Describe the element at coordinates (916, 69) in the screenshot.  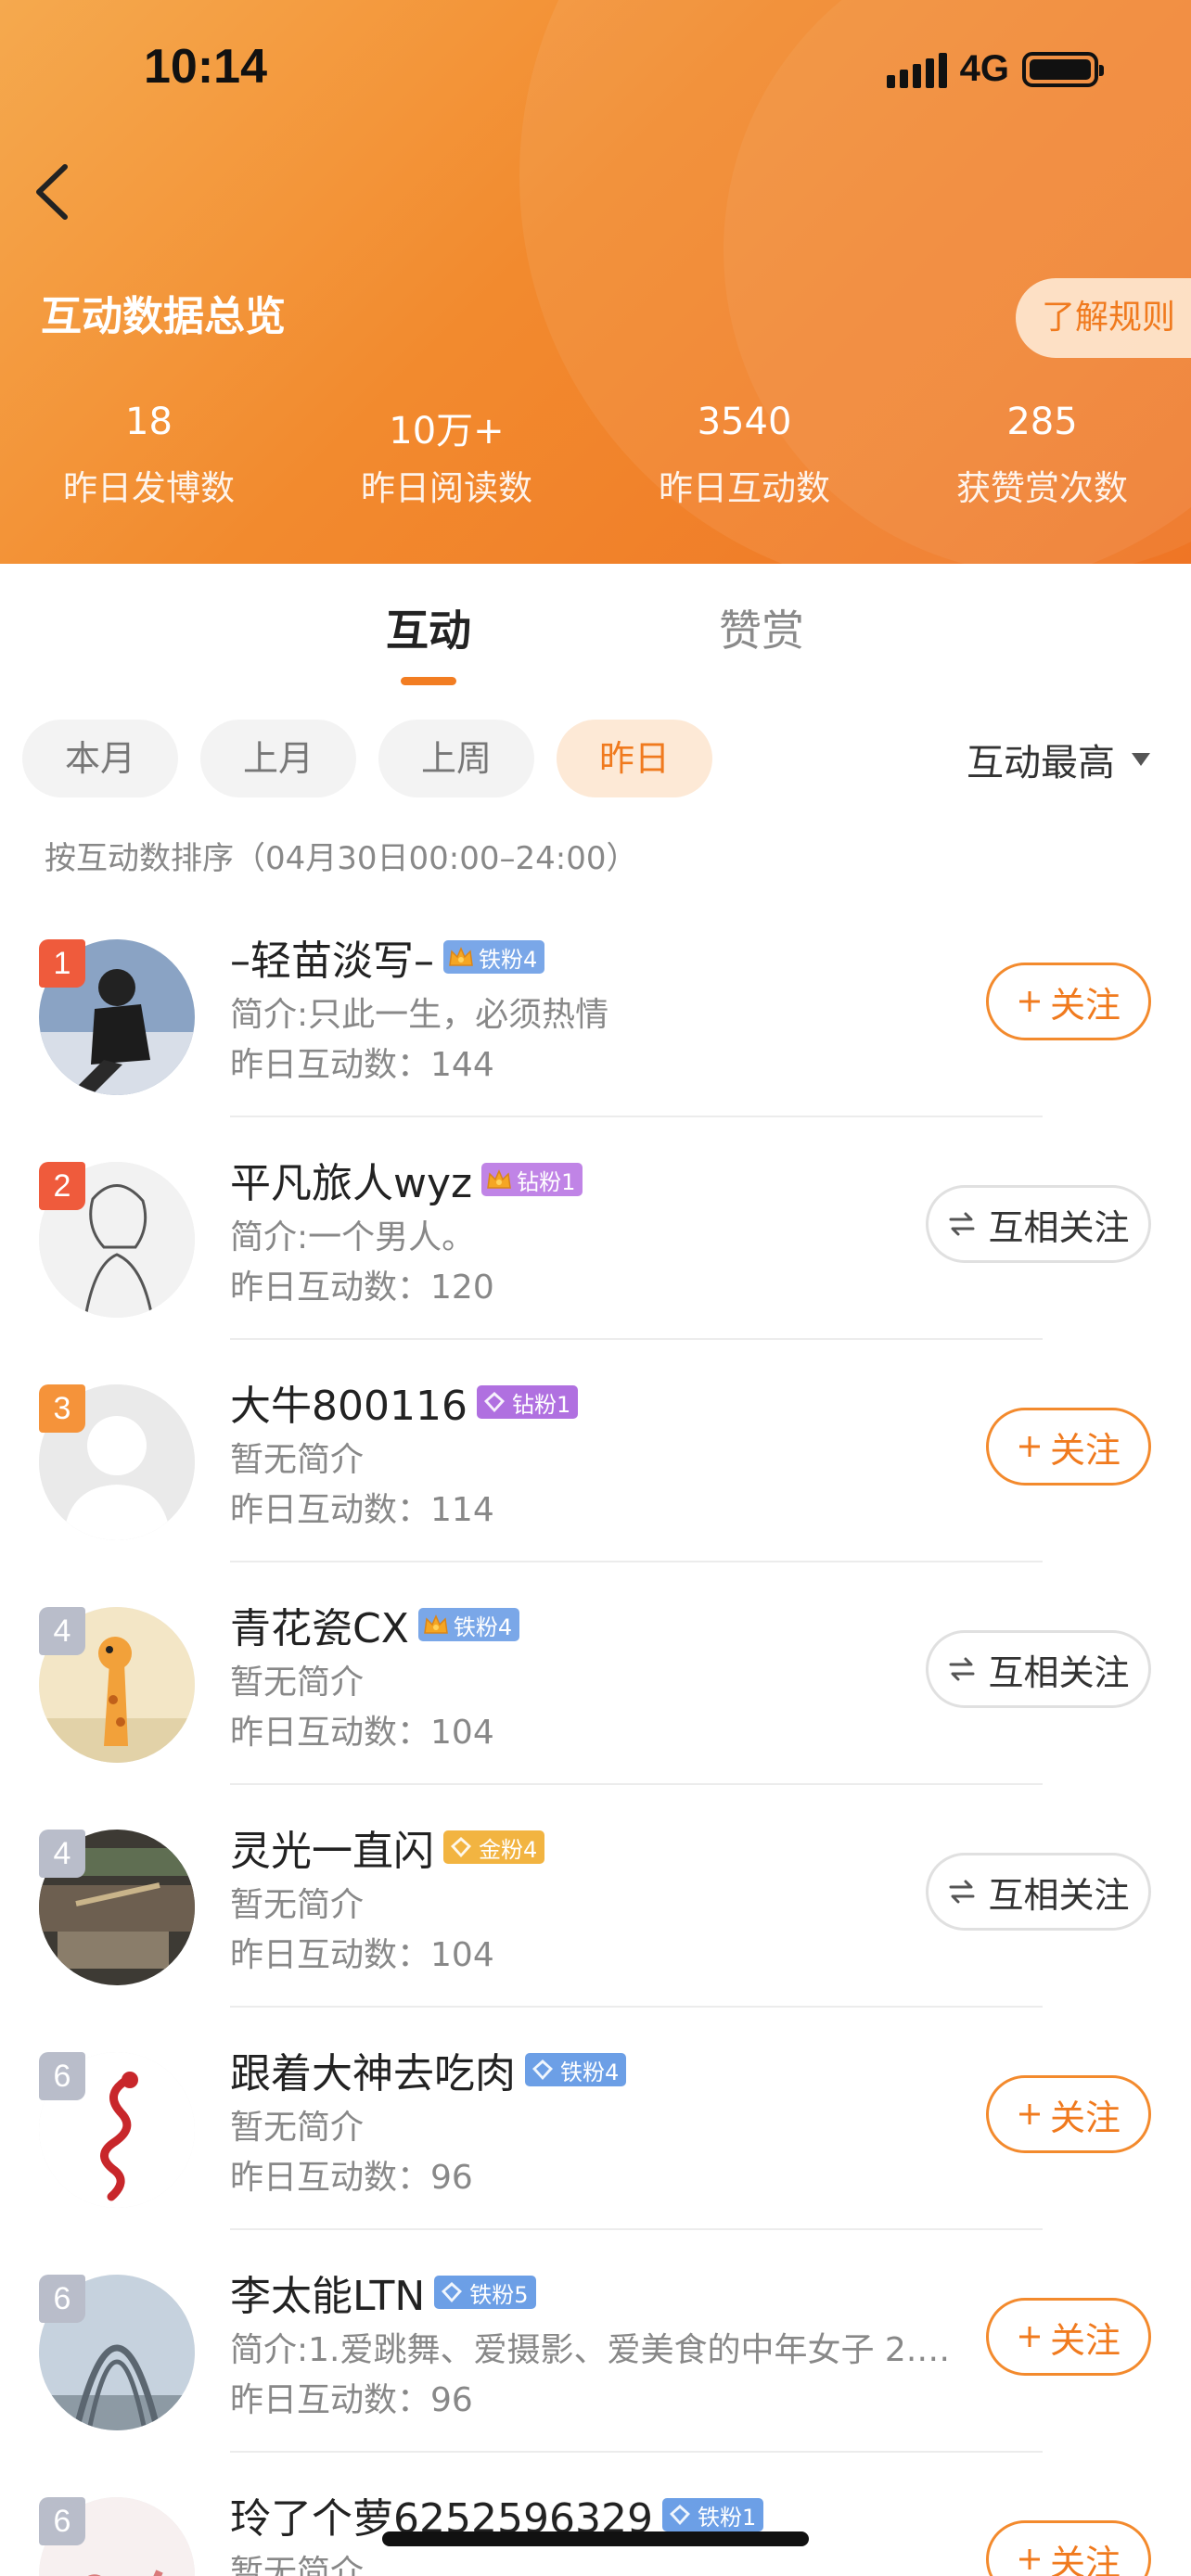
I see `signal-icon` at that location.